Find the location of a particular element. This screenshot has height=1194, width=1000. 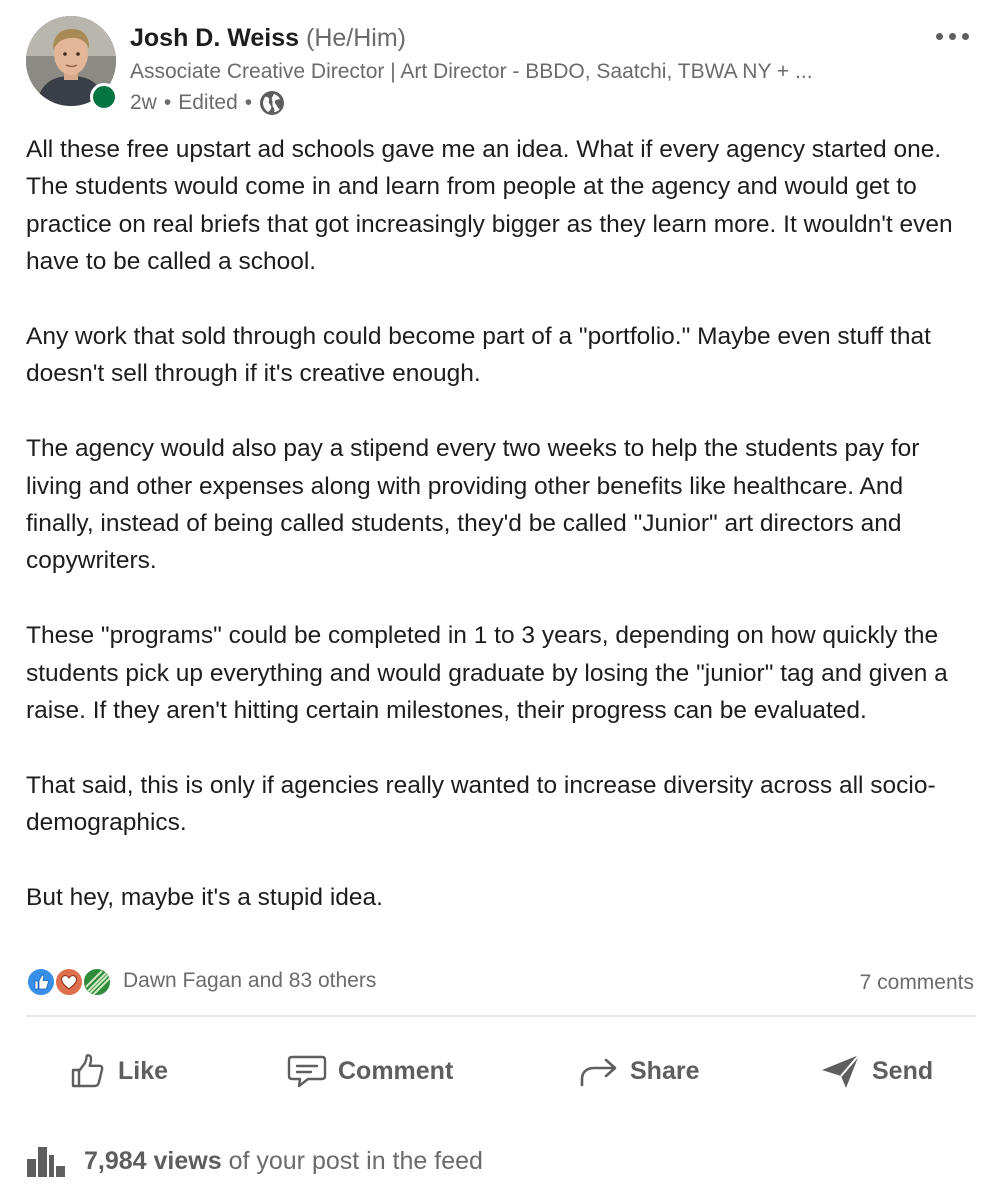

share-label: Share is located at coordinates (665, 1070).